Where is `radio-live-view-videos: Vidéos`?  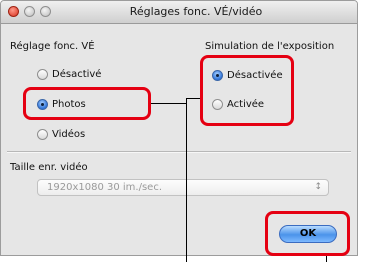 radio-live-view-videos: Vidéos is located at coordinates (61, 134).